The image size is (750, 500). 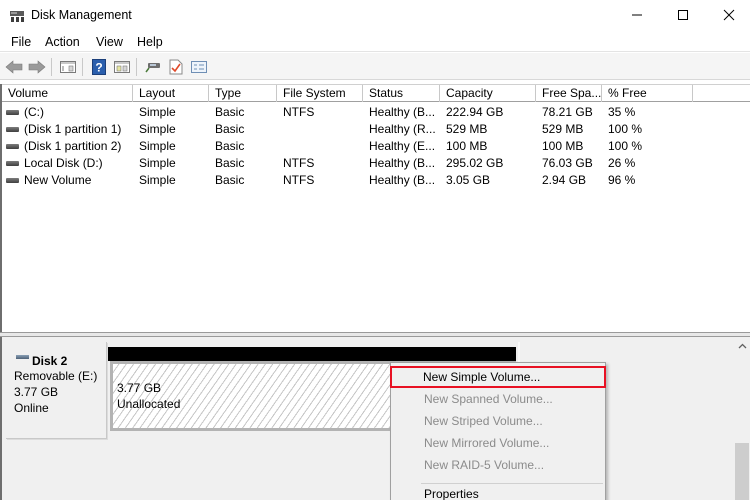 What do you see at coordinates (58, 180) in the screenshot?
I see `cell-volume: New Volume` at bounding box center [58, 180].